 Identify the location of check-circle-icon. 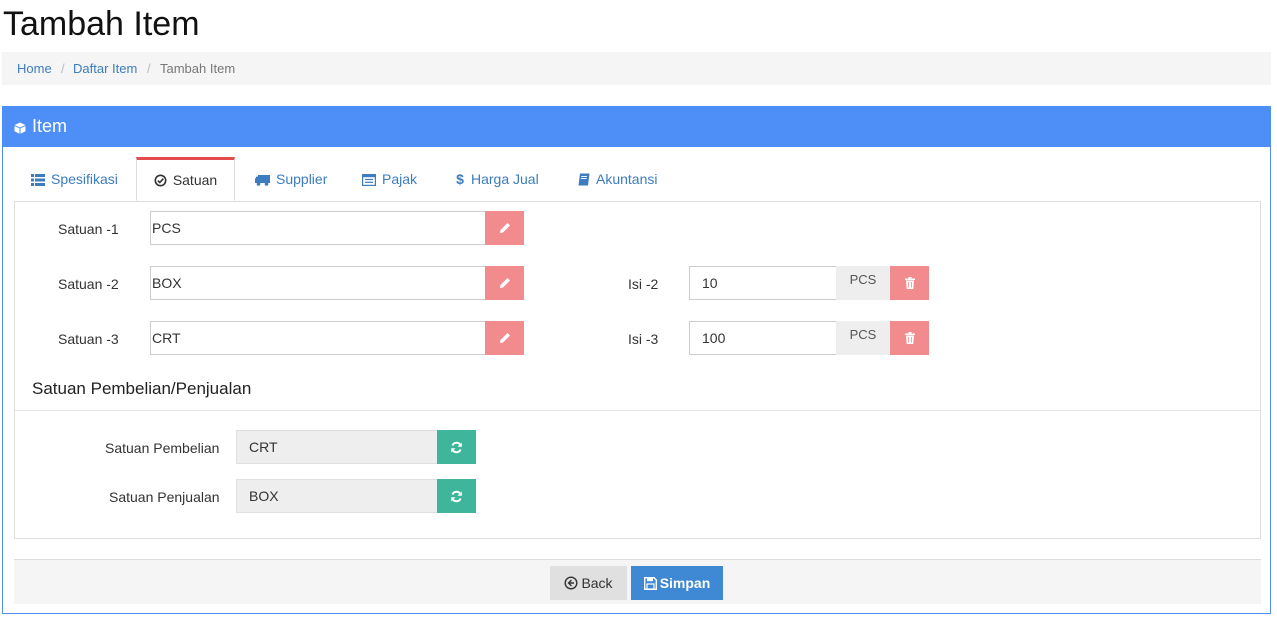
(160, 180).